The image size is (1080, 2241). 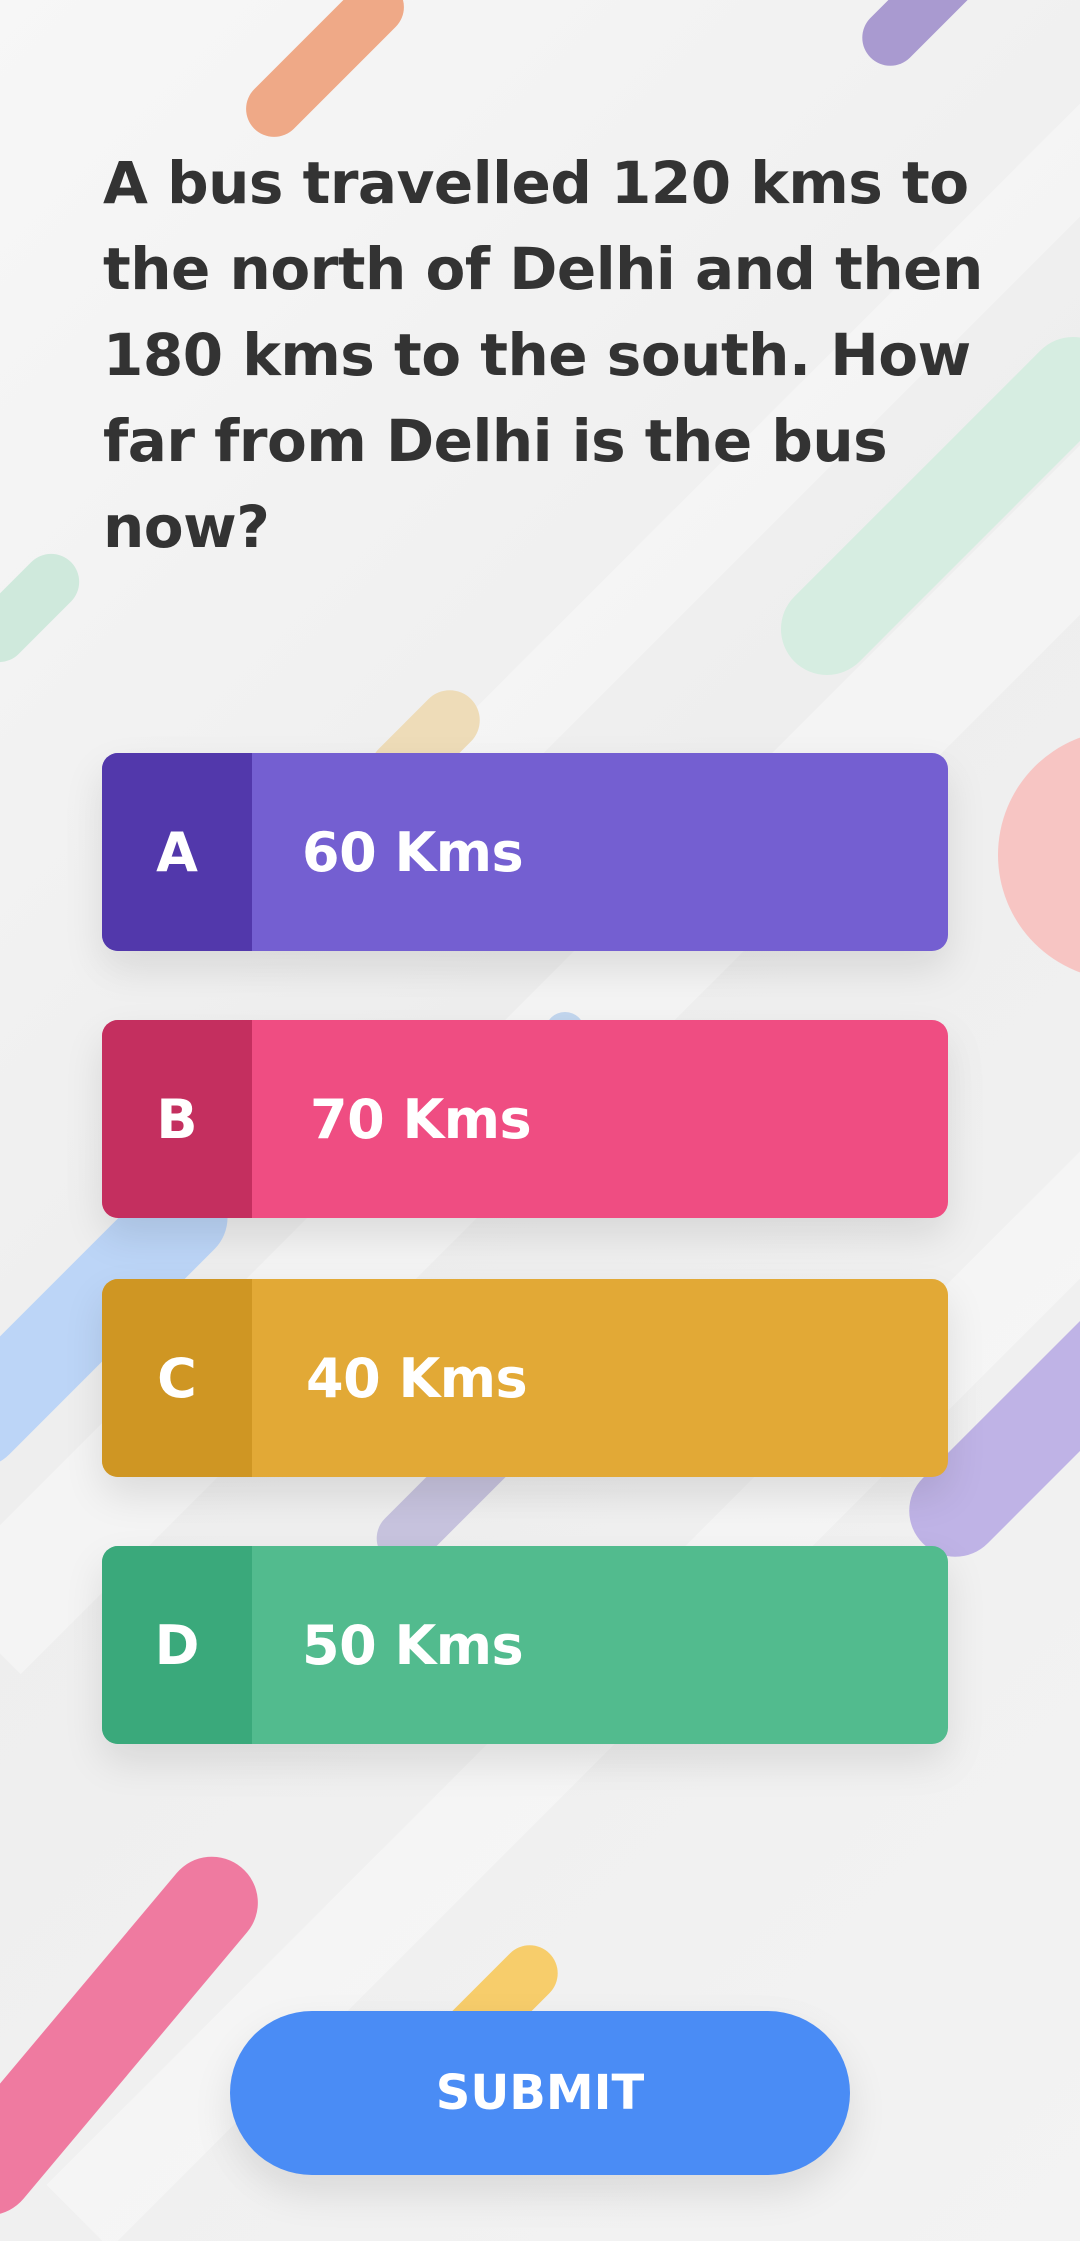 What do you see at coordinates (177, 1119) in the screenshot?
I see `option-letter: B` at bounding box center [177, 1119].